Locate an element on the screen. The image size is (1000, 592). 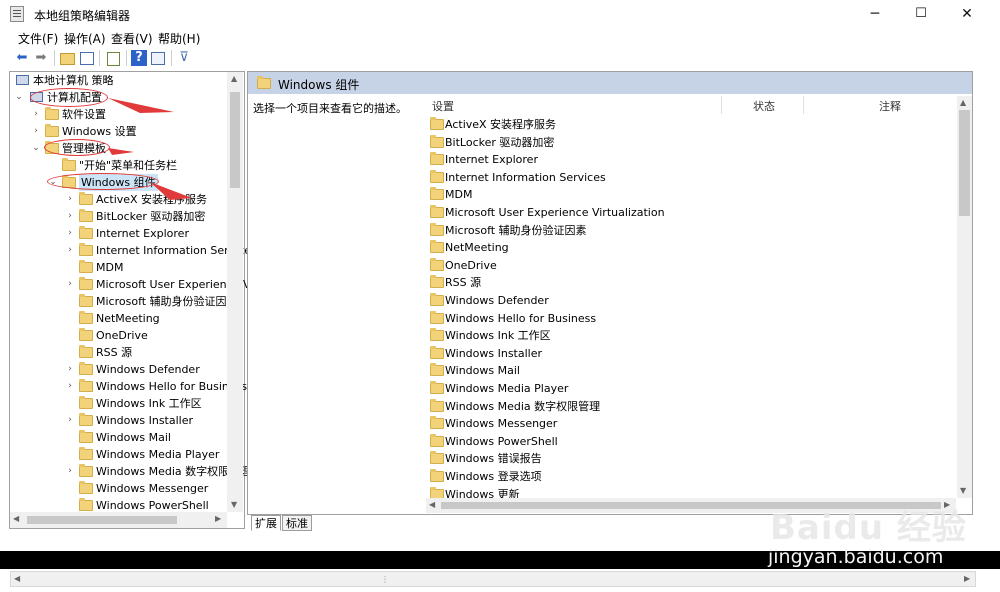
setting-item: Internet Information Services is located at coordinates (525, 177).